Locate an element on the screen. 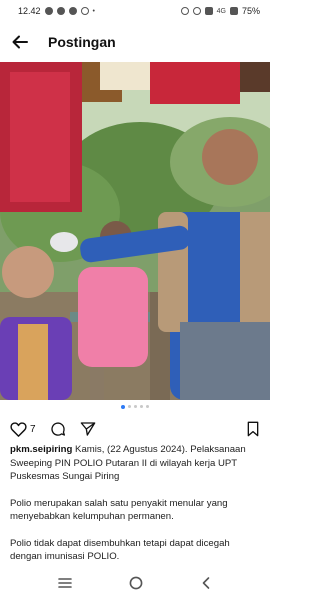  chevron-left-icon is located at coordinates (205, 582).